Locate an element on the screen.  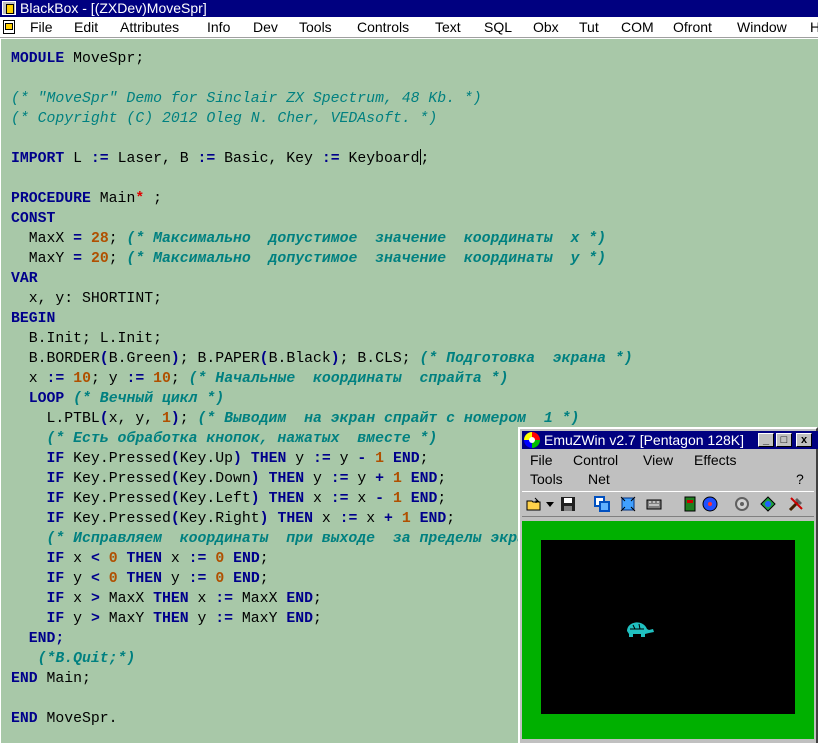
code-text: y is located at coordinates (362, 479).